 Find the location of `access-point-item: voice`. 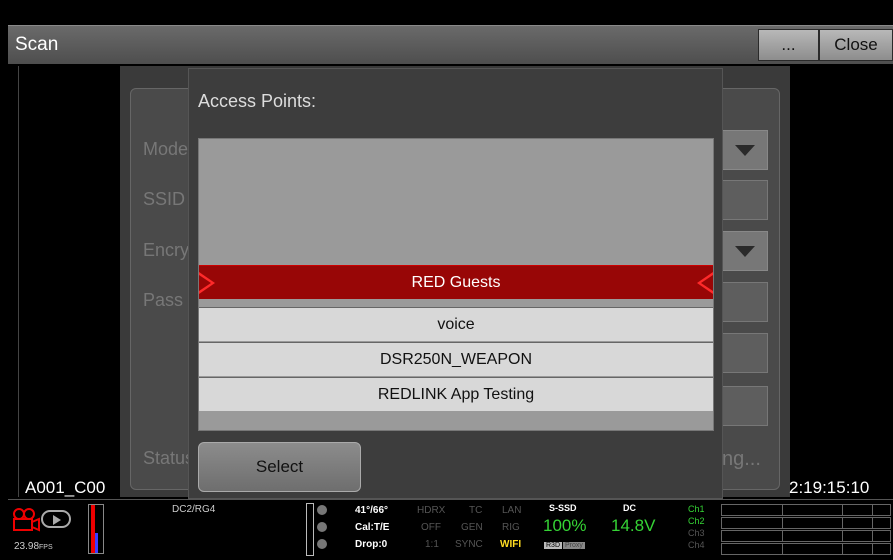

access-point-item: voice is located at coordinates (456, 324).